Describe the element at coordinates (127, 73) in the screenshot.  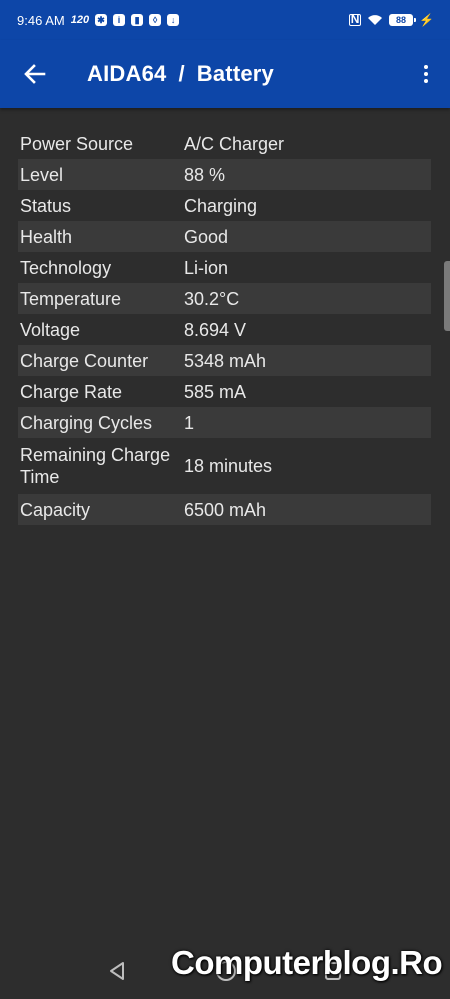
I see `app-name: AIDA64` at that location.